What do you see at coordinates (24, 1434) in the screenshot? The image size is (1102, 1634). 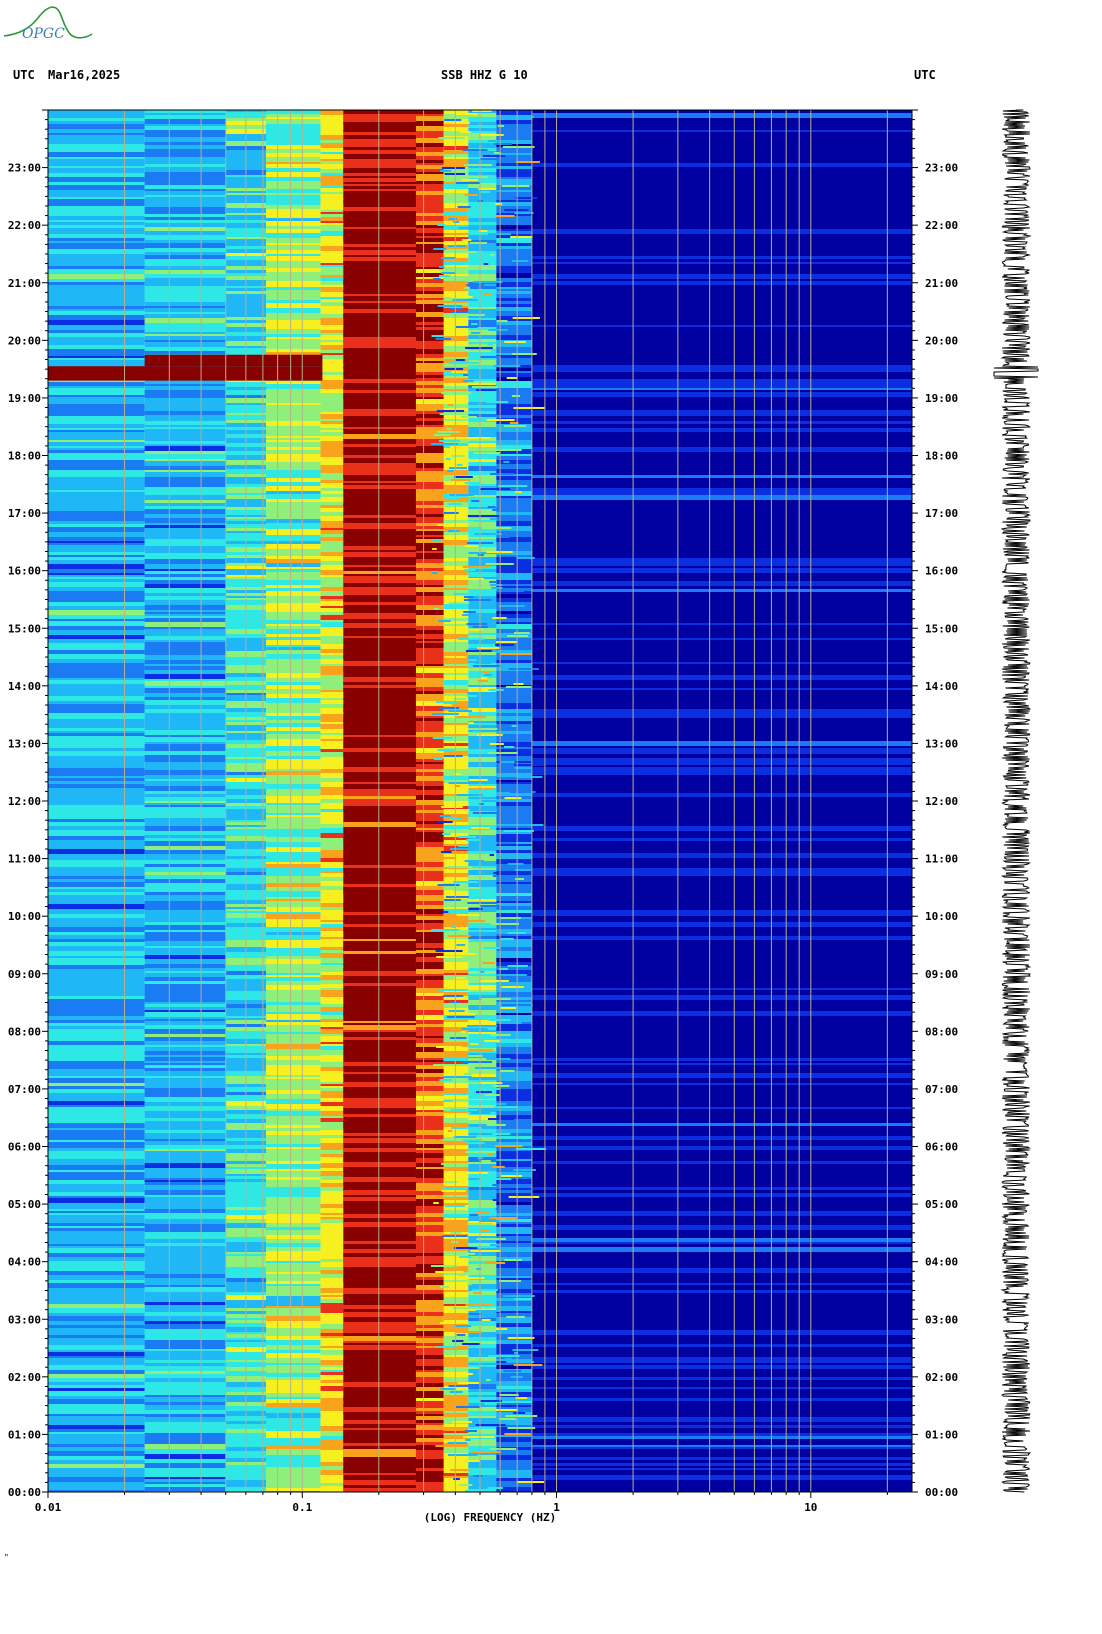 I see `y-tick-label-left: 01:00` at bounding box center [24, 1434].